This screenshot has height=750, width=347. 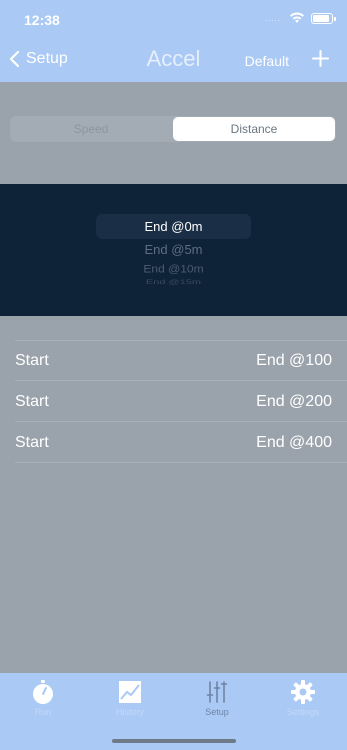 I want to click on row-end-label: End @200, so click(x=294, y=401).